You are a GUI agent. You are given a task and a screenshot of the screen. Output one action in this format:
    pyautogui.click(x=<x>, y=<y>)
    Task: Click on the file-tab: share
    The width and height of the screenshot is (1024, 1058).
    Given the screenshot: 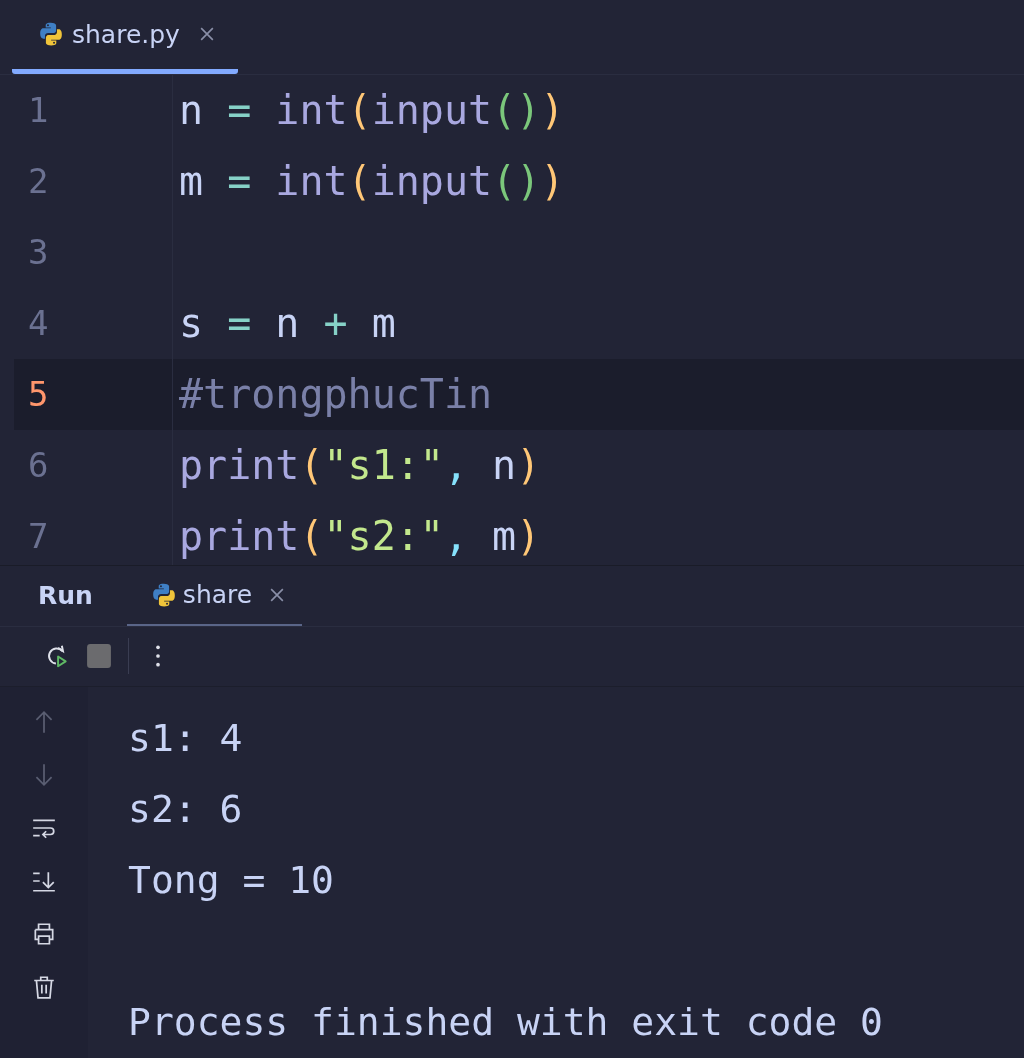 What is the action you would take?
    pyautogui.click(x=214, y=595)
    